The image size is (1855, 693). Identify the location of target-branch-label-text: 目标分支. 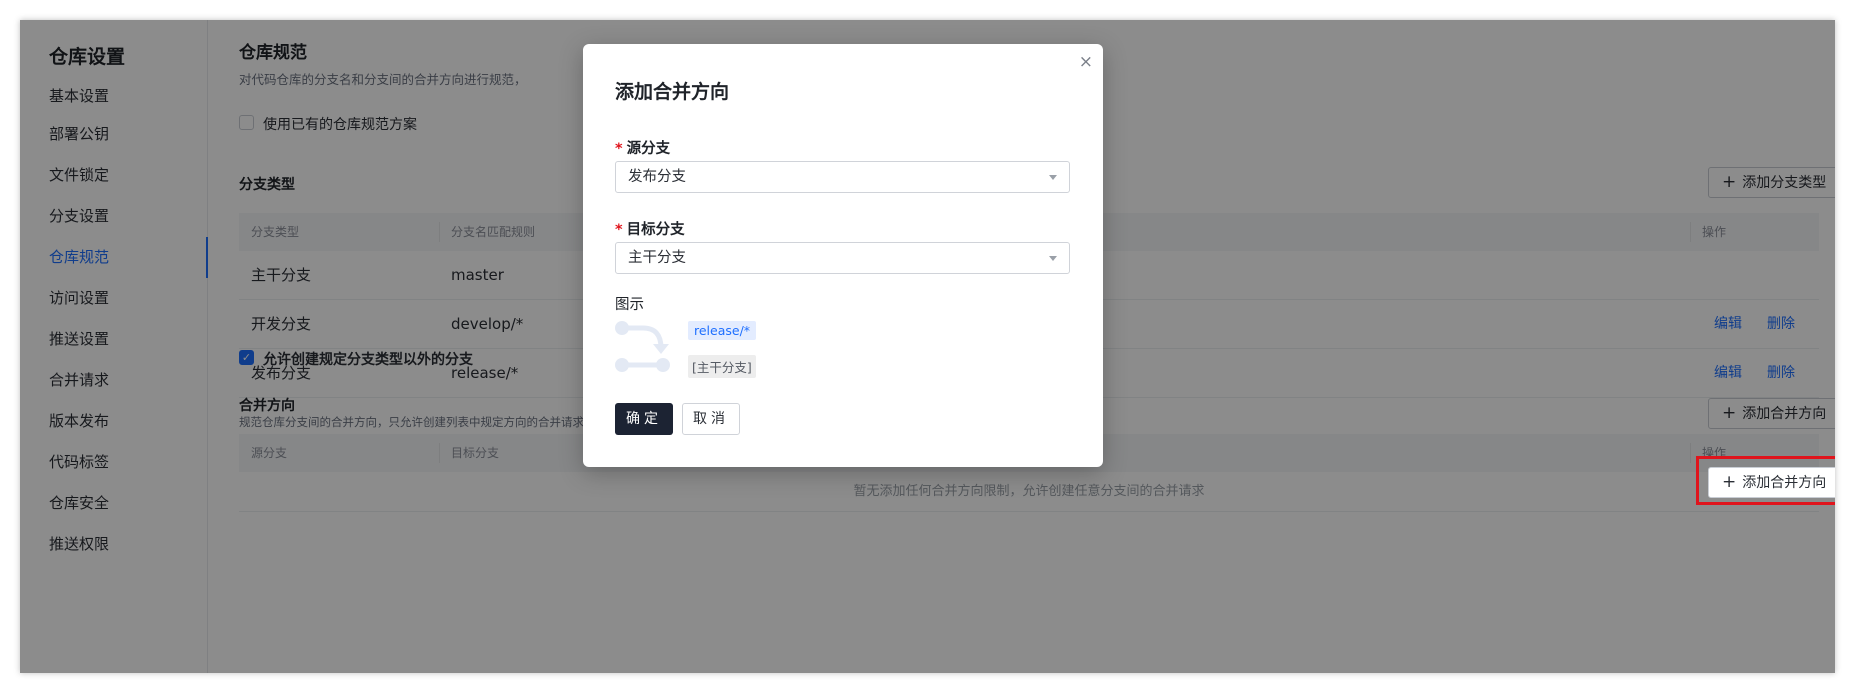
(655, 230).